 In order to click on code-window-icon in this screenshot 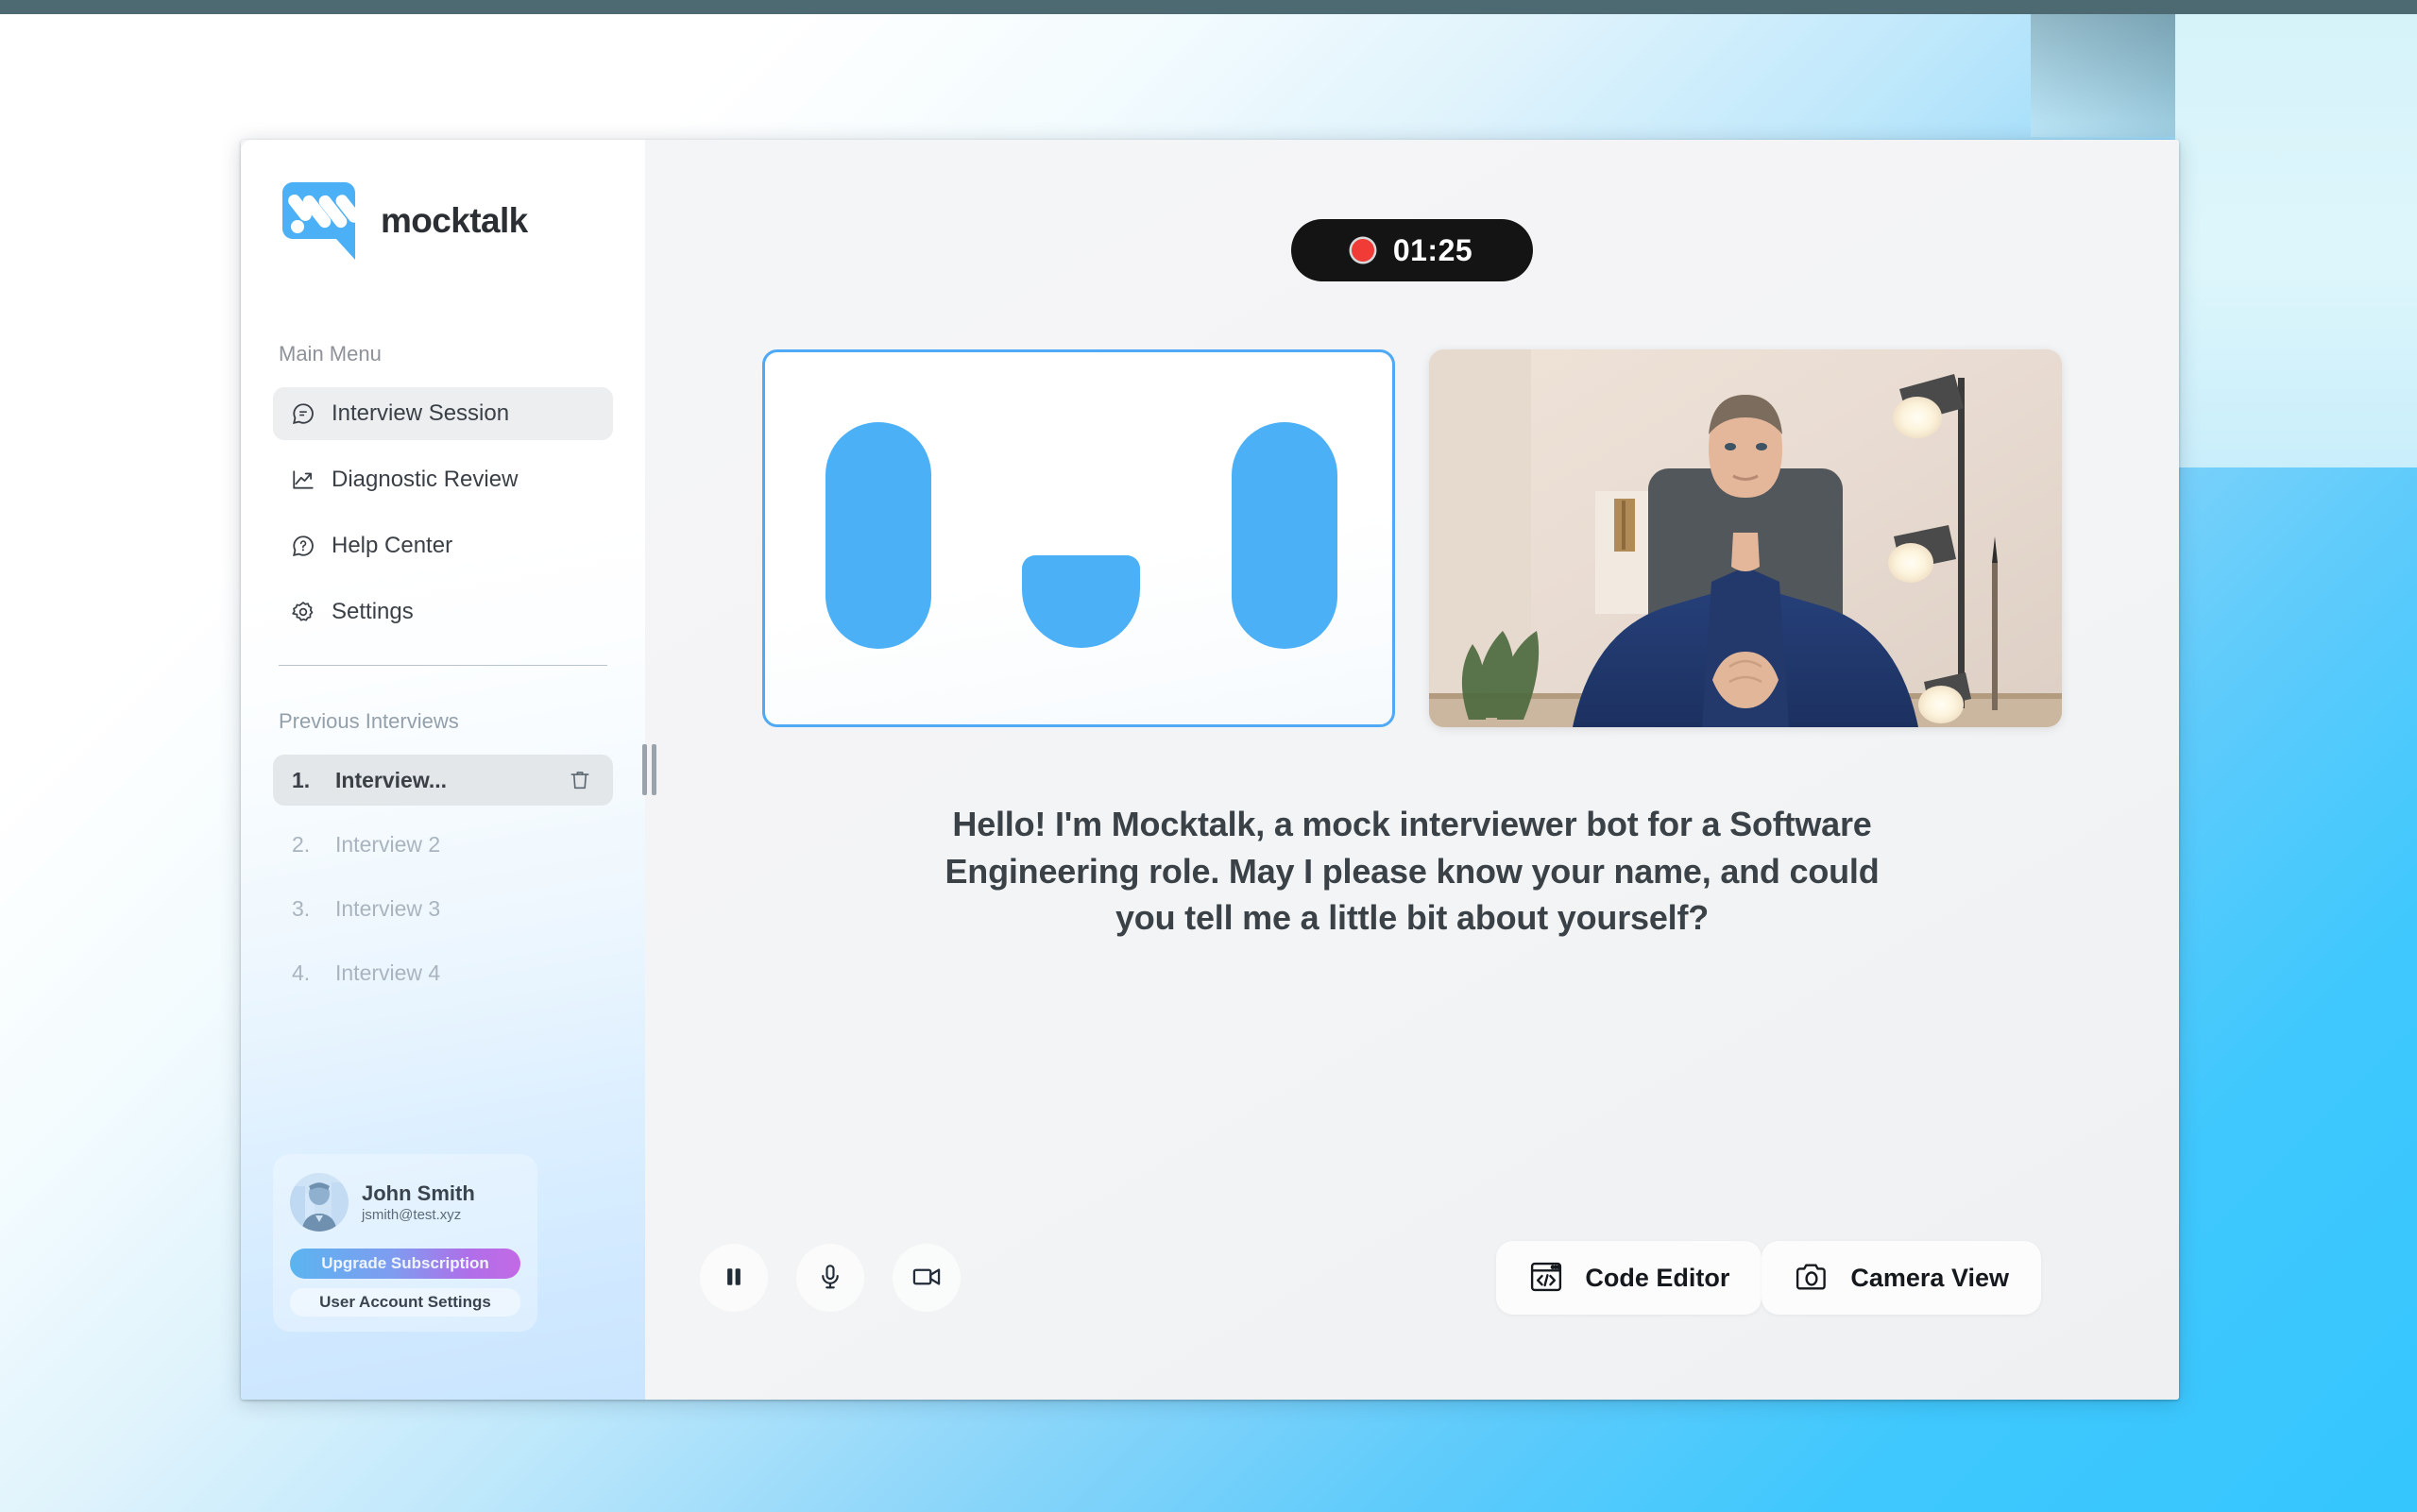, I will do `click(1546, 1278)`.